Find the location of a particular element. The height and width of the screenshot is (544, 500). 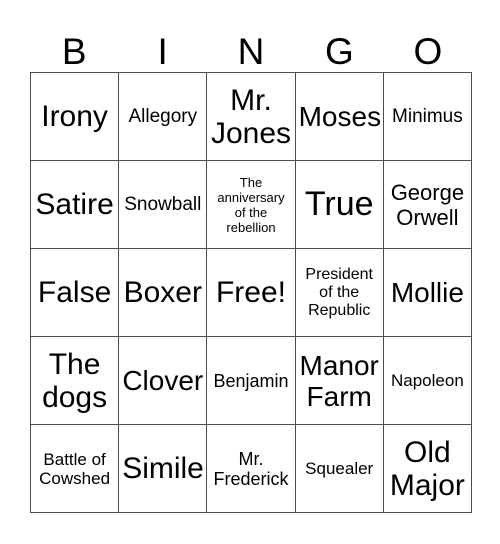

bingo-cell-r1c2: Allegory is located at coordinates (163, 117).